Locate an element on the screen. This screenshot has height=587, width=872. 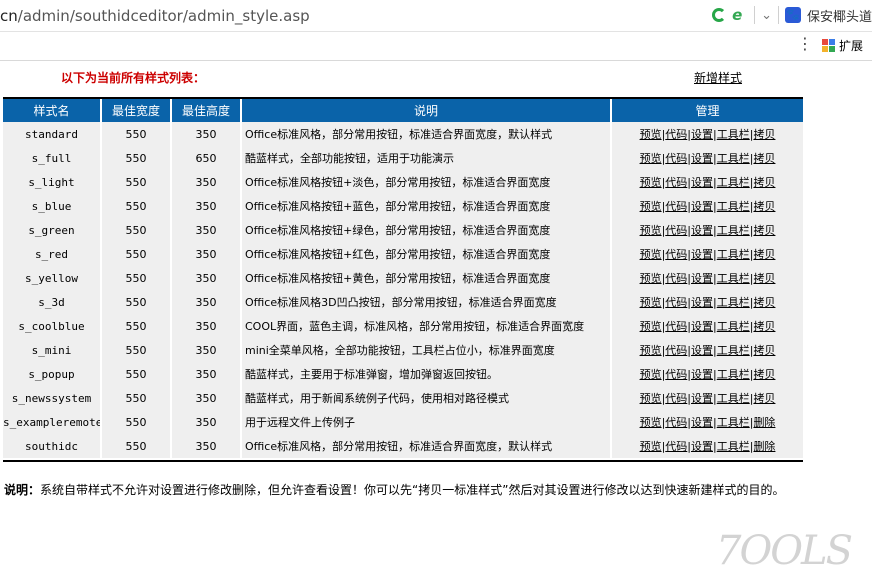
cell-description: Office标准风格3D凹凸按钮，部分常用按钮，标准适合界面宽度 is located at coordinates (426, 302).